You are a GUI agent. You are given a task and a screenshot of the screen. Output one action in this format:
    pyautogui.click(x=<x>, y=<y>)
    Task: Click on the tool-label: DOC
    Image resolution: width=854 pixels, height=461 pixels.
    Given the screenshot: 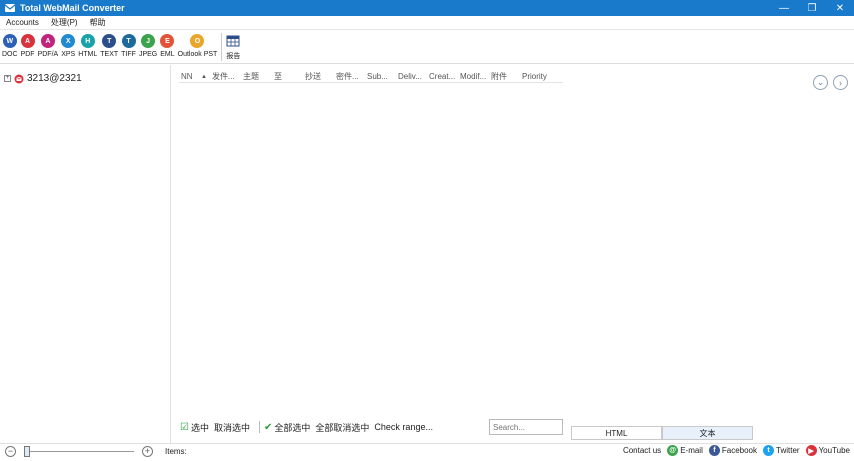 What is the action you would take?
    pyautogui.click(x=10, y=54)
    